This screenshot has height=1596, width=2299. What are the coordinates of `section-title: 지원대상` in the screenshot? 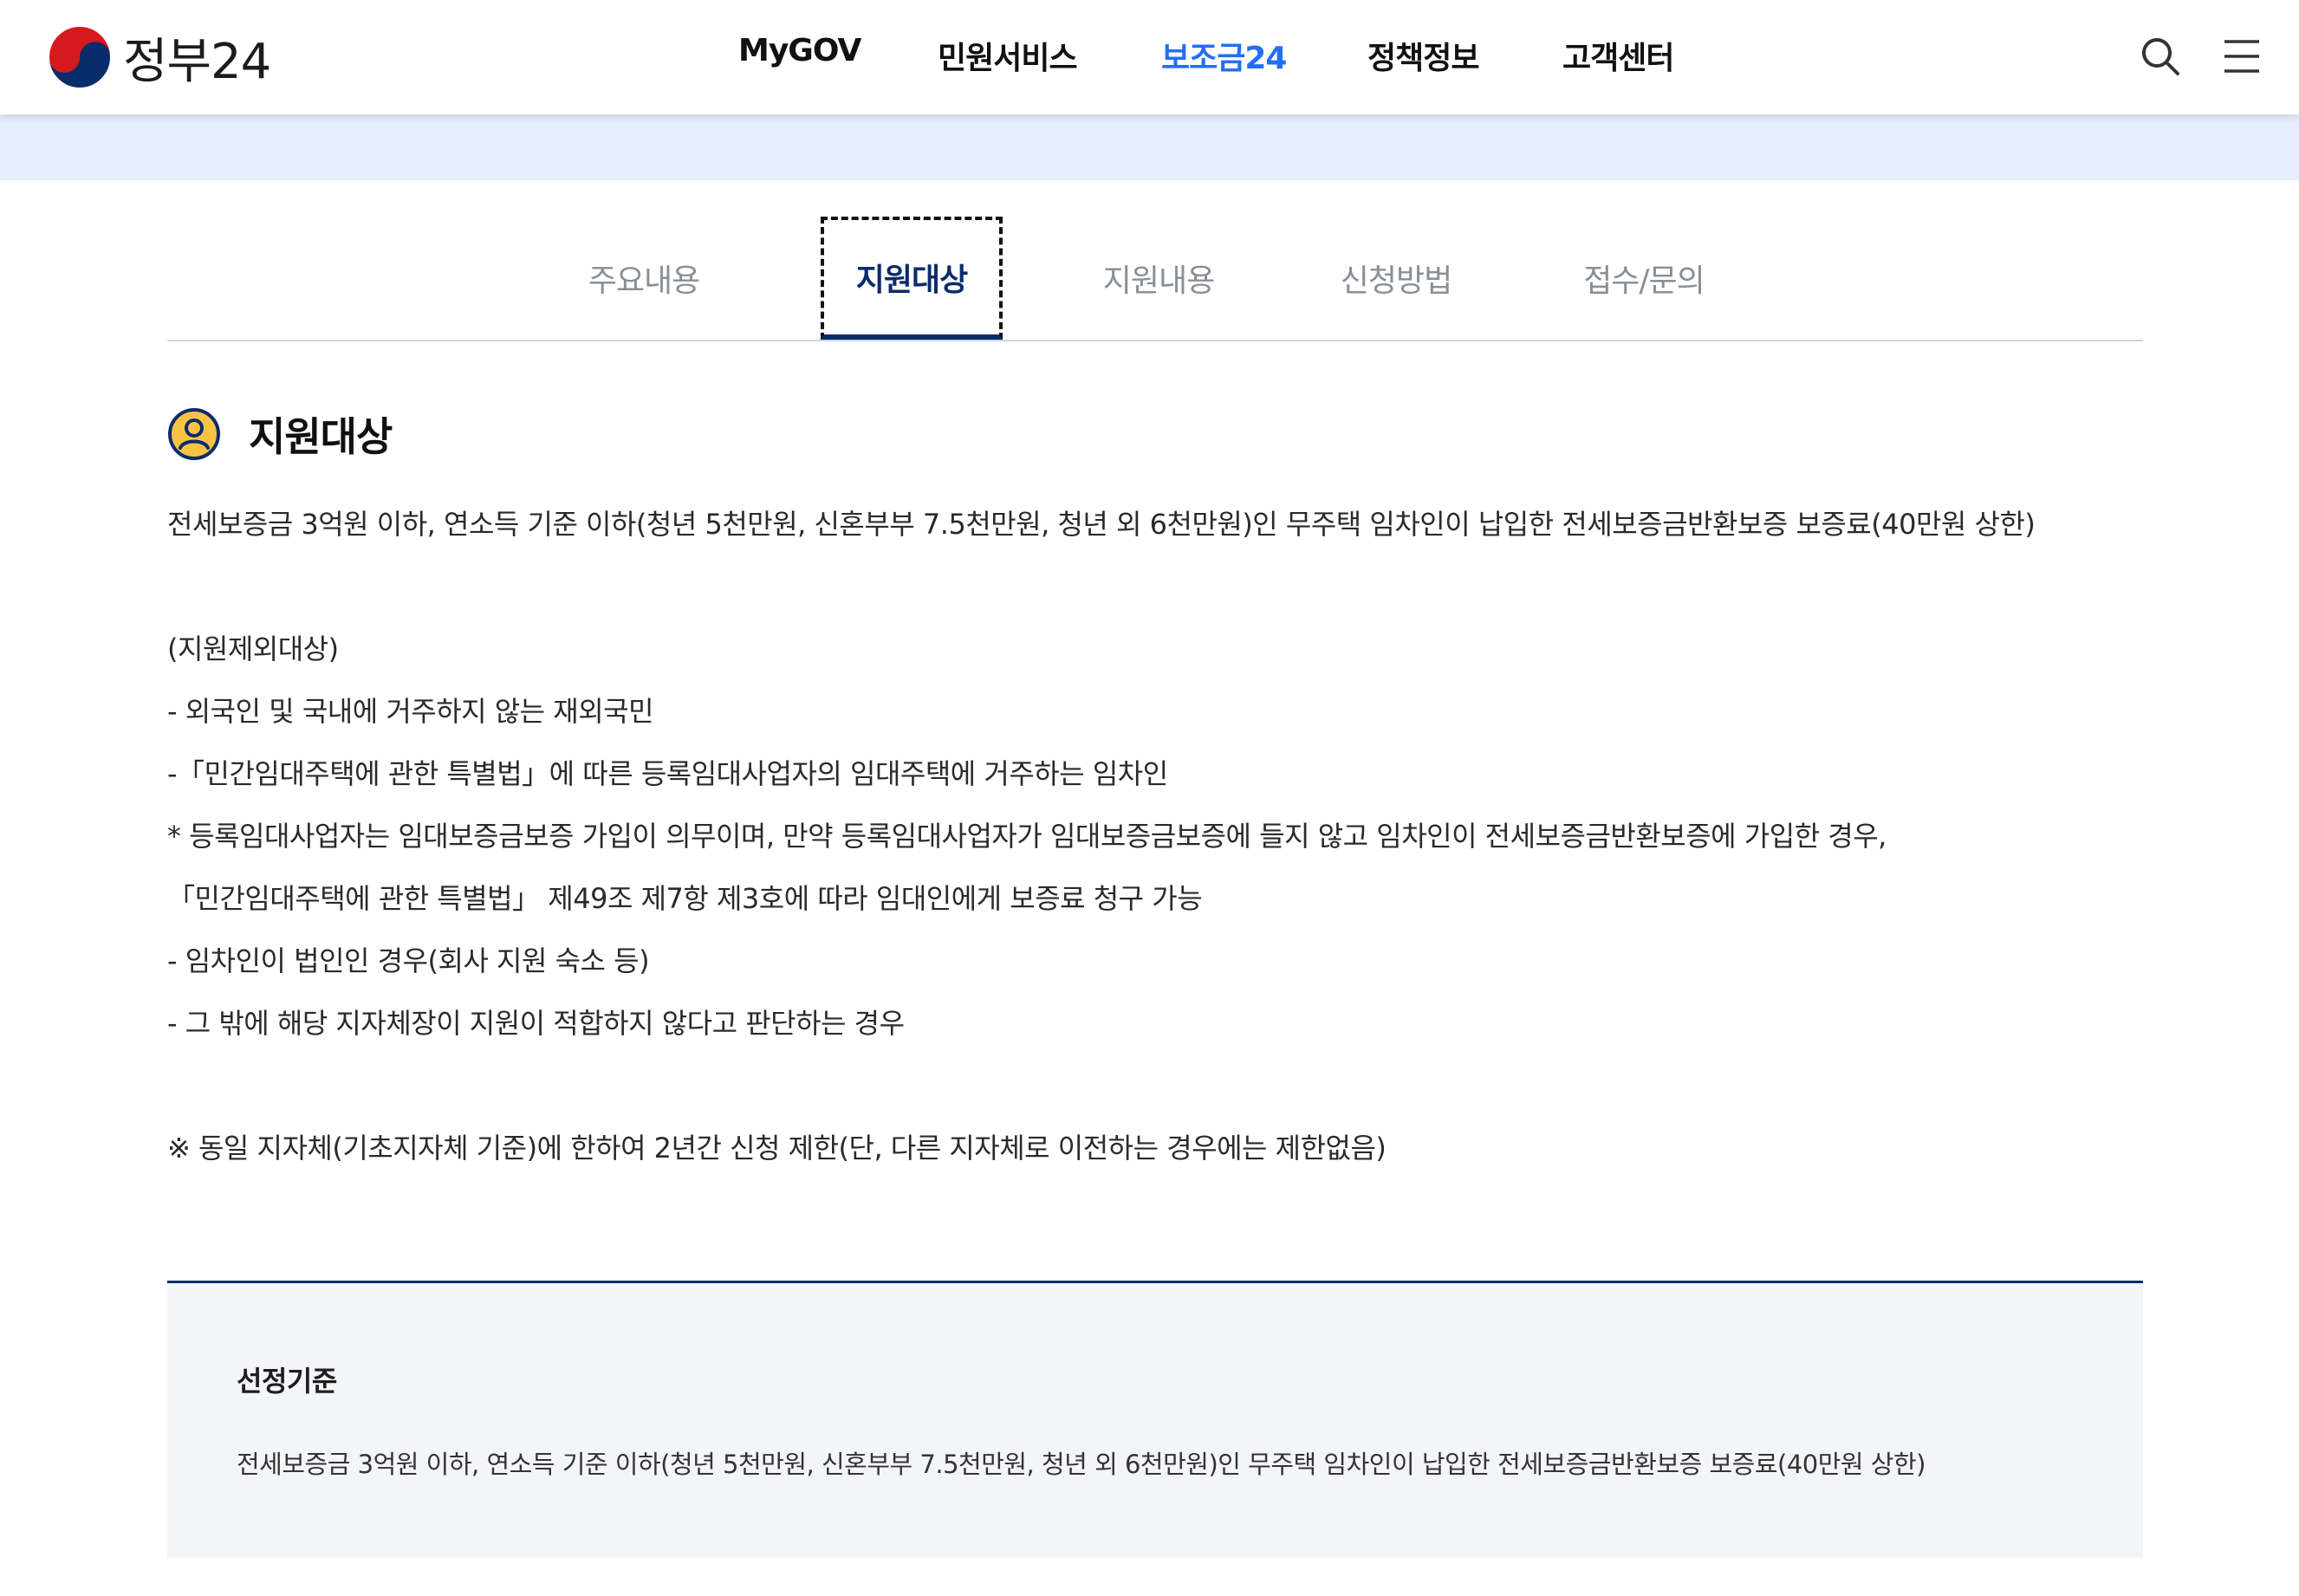 It's located at (321, 436).